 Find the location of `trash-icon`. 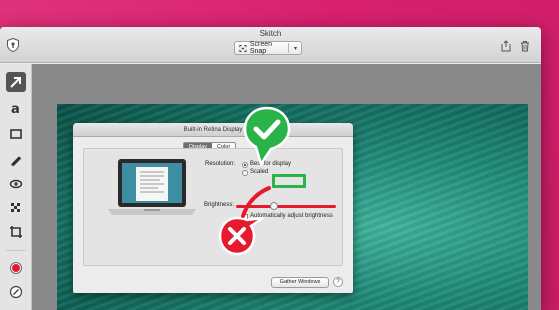

trash-icon is located at coordinates (525, 46).